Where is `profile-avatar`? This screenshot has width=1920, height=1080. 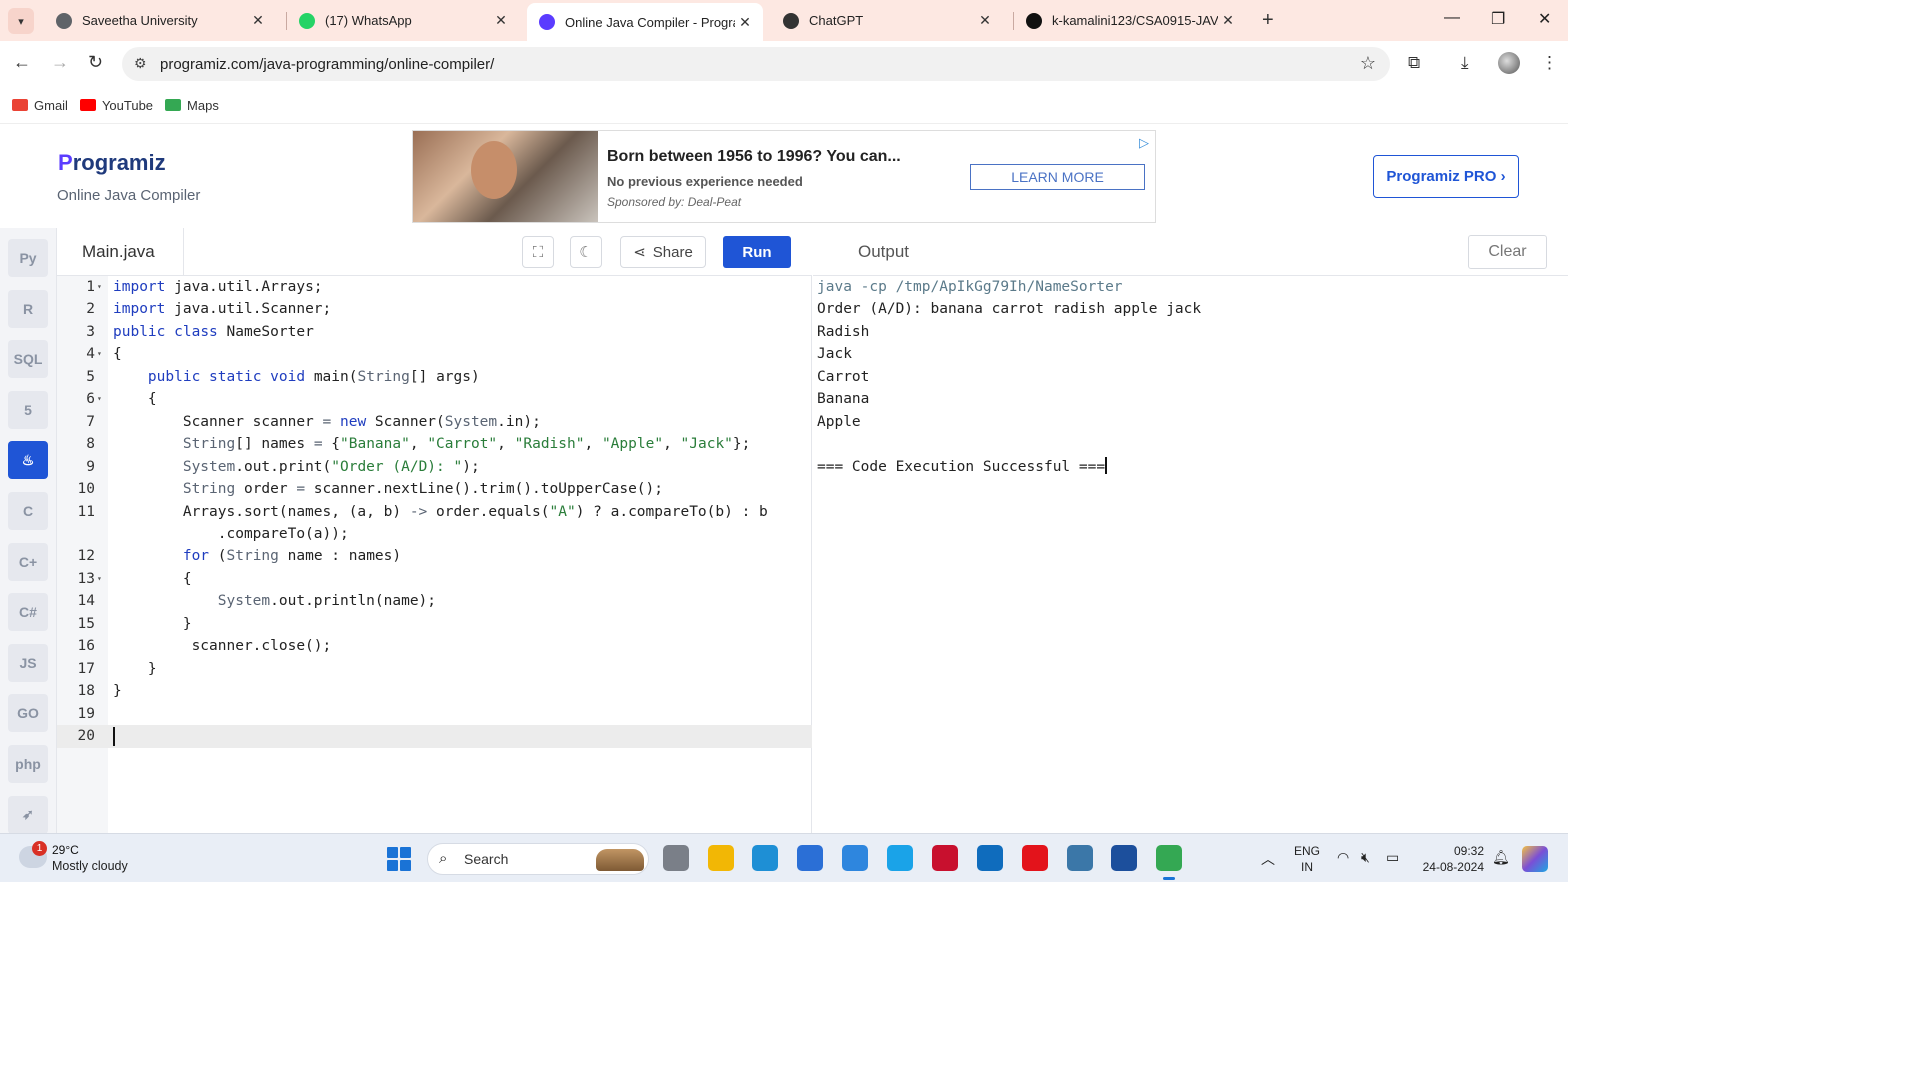 profile-avatar is located at coordinates (1509, 63).